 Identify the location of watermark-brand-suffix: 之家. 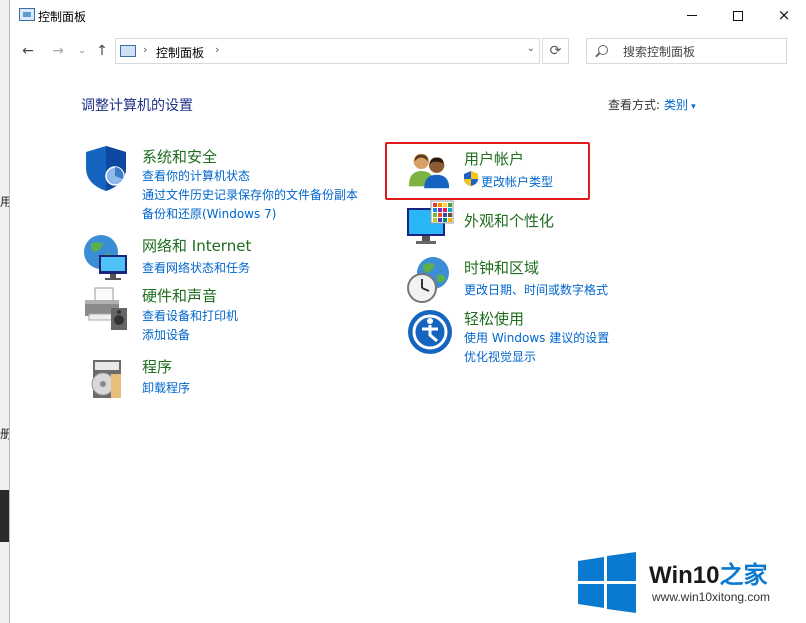
(743, 575).